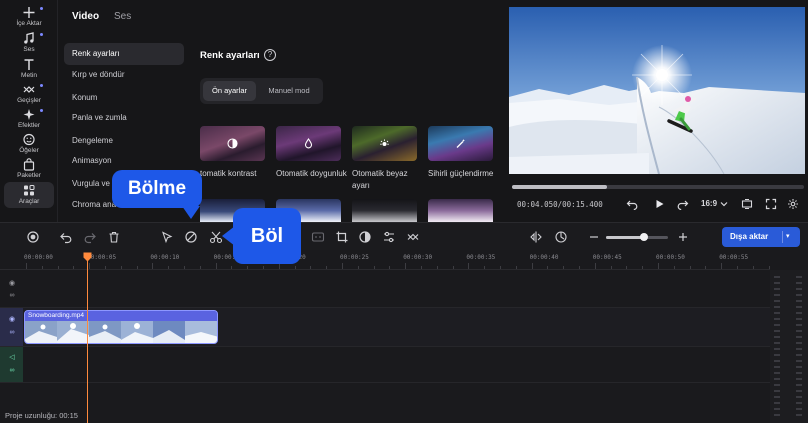 The width and height of the screenshot is (808, 423). Describe the element at coordinates (793, 204) in the screenshot. I see `gear-icon` at that location.